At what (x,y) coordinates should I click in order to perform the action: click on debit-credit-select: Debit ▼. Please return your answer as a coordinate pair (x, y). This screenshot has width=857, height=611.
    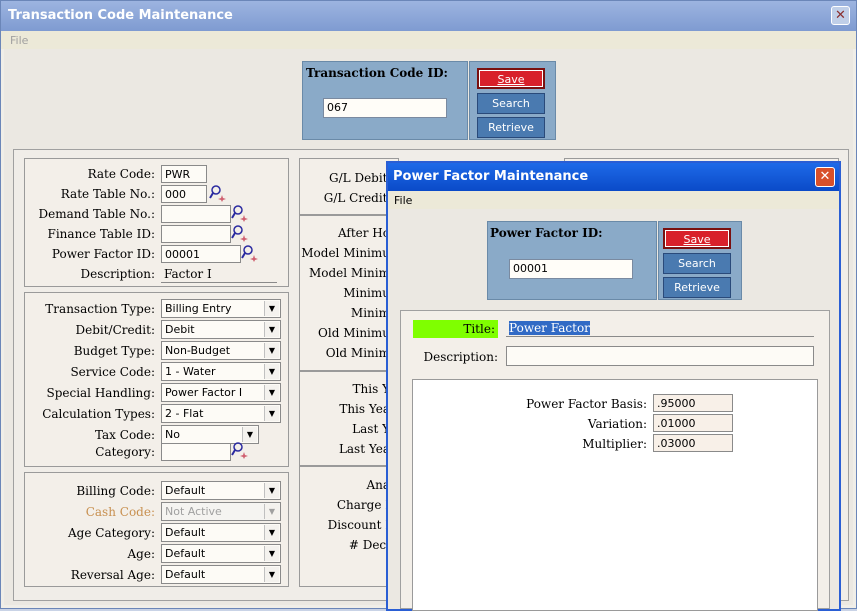
    Looking at the image, I should click on (221, 329).